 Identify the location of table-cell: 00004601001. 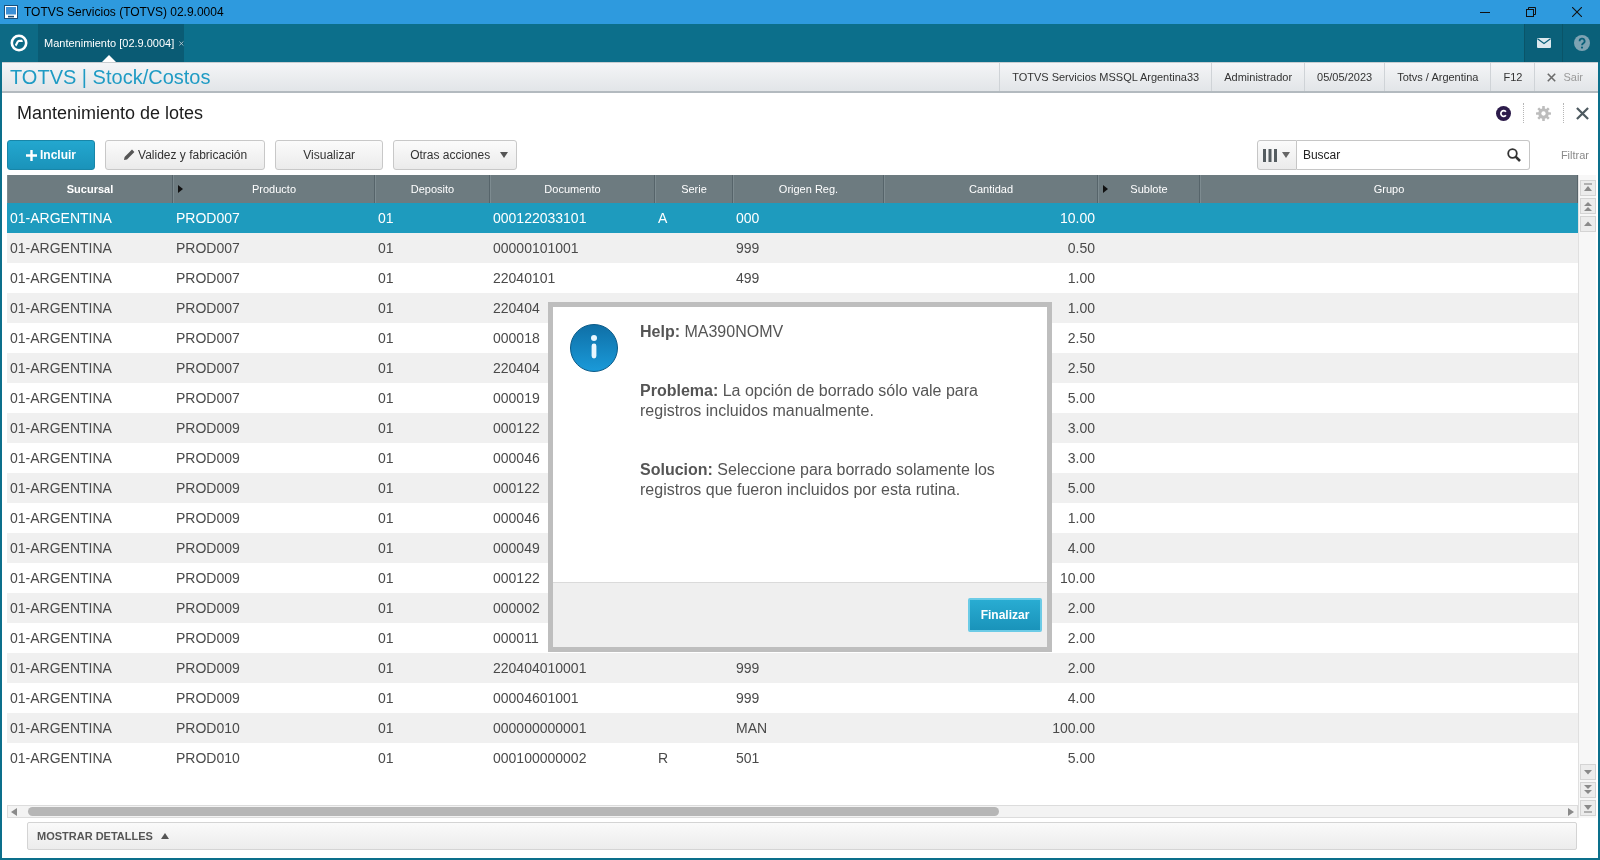
(536, 698).